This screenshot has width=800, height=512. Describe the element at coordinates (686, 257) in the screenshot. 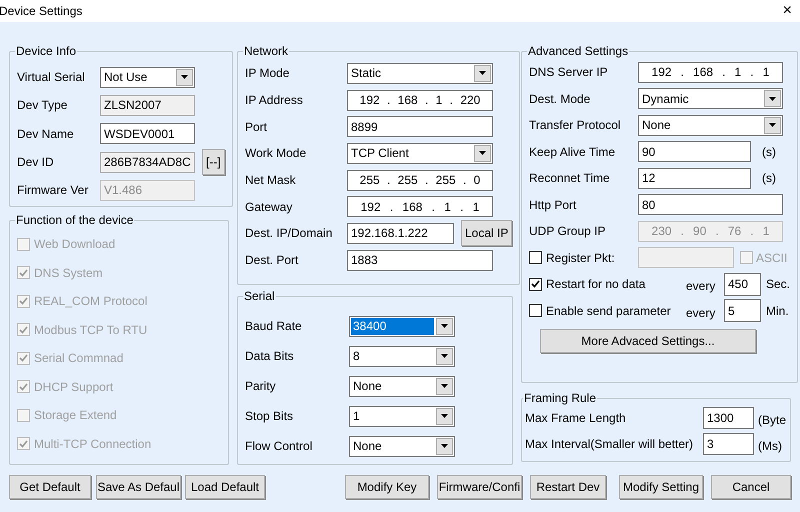

I see `input-field` at that location.